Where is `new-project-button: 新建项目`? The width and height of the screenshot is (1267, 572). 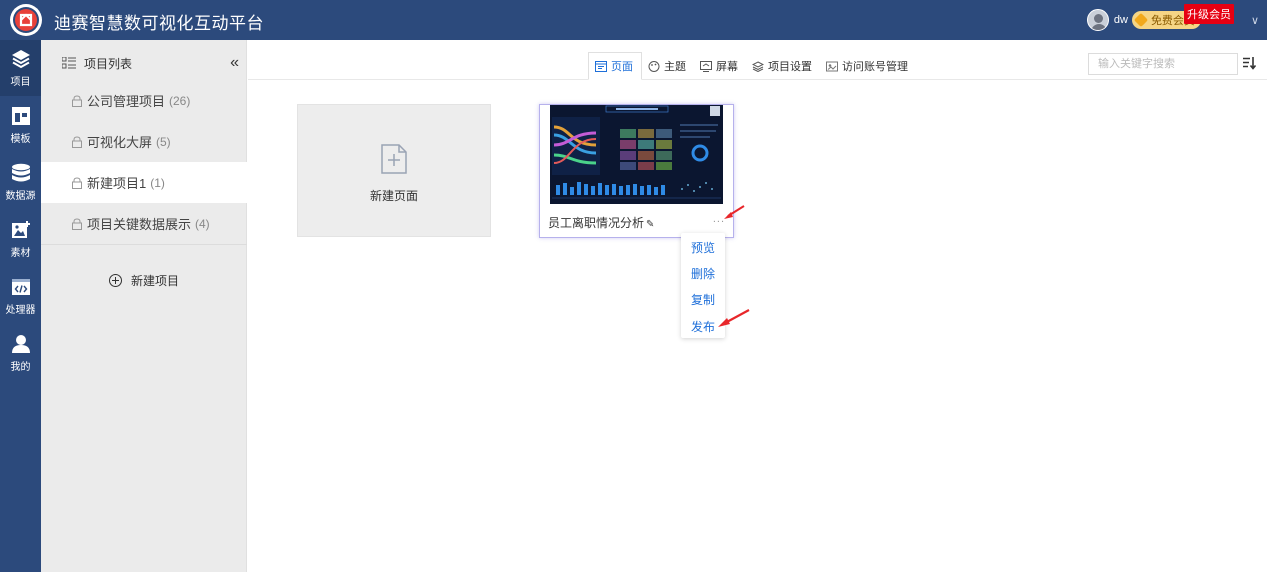
new-project-button: 新建项目 is located at coordinates (144, 280).